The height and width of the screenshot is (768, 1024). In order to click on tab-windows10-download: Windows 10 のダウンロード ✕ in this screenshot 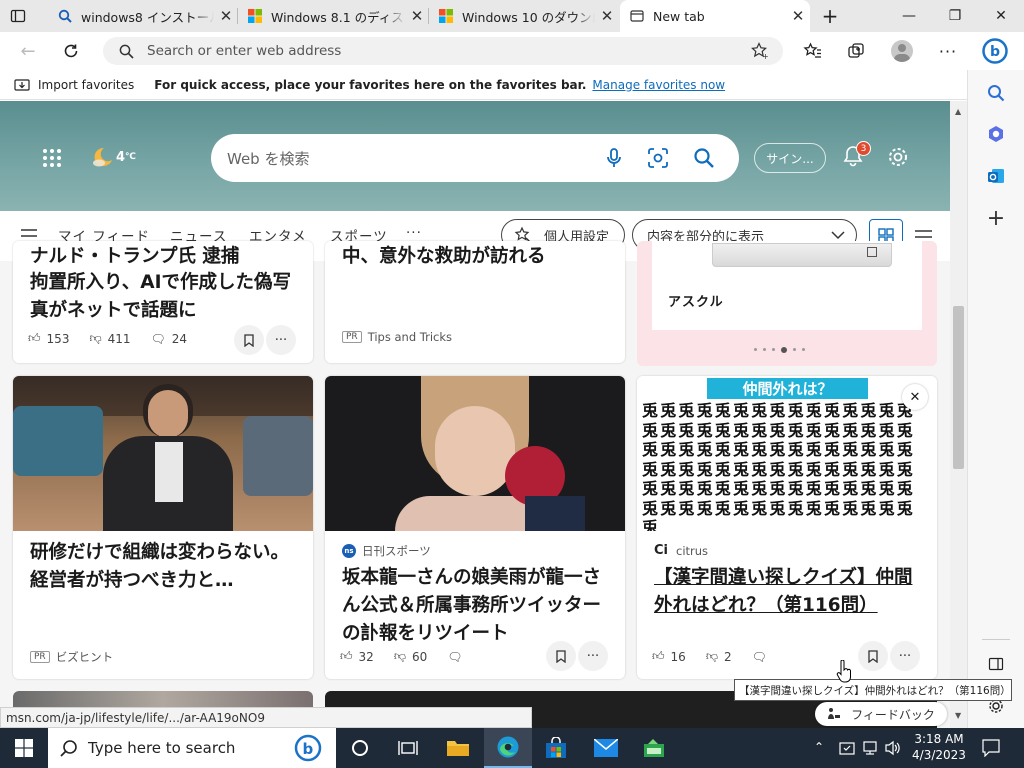, I will do `click(524, 16)`.